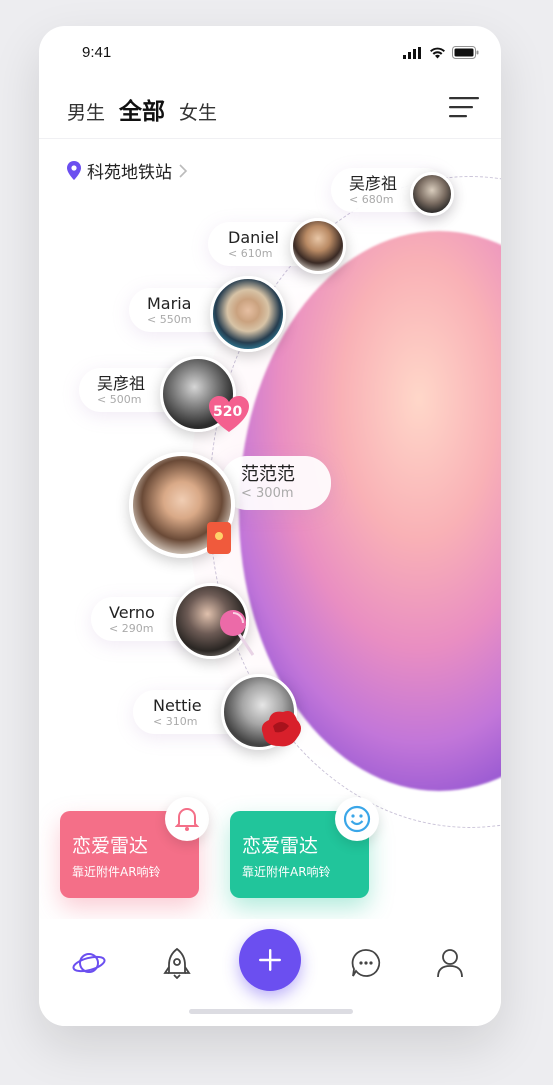  Describe the element at coordinates (250, 253) in the screenshot. I see `user-distance: < 610m` at that location.